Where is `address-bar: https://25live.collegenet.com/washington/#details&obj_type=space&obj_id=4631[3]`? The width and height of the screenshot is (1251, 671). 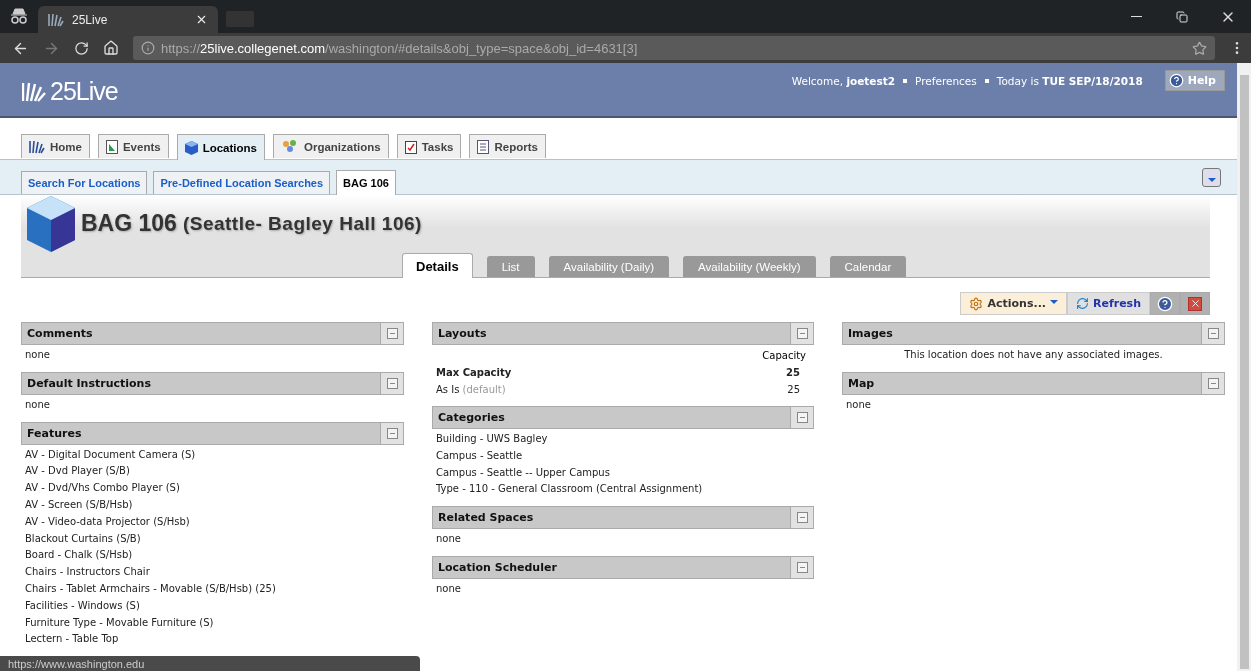 address-bar: https://25live.collegenet.com/washington/#details&obj_type=space&obj_id=4631[3] is located at coordinates (674, 48).